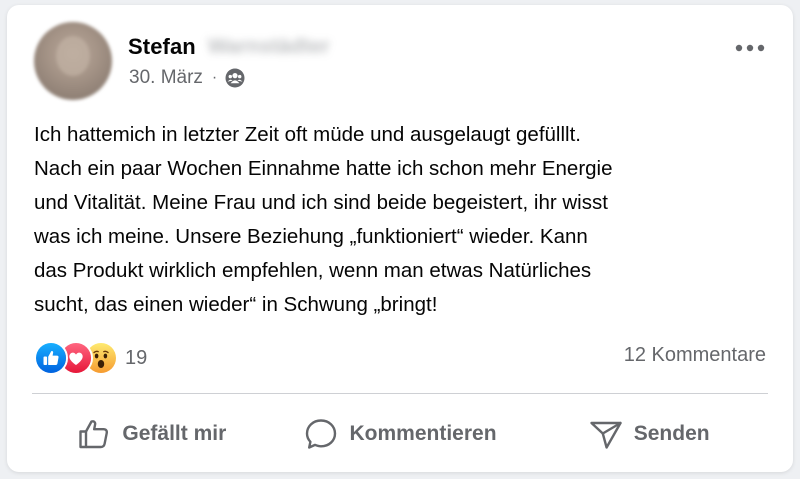 This screenshot has height=479, width=800. I want to click on author-surname-blurred: Warnstädter, so click(268, 46).